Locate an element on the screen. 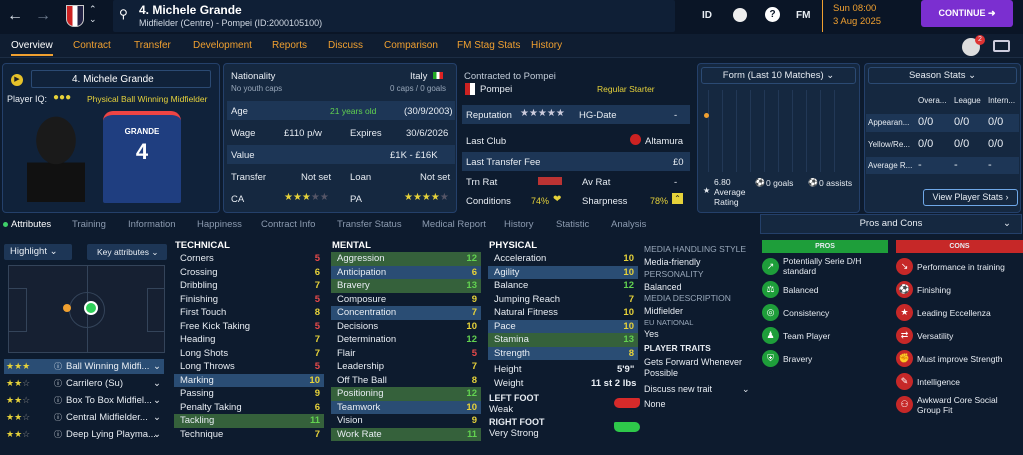 The image size is (1023, 455). position-marker-secondary is located at coordinates (67, 308).